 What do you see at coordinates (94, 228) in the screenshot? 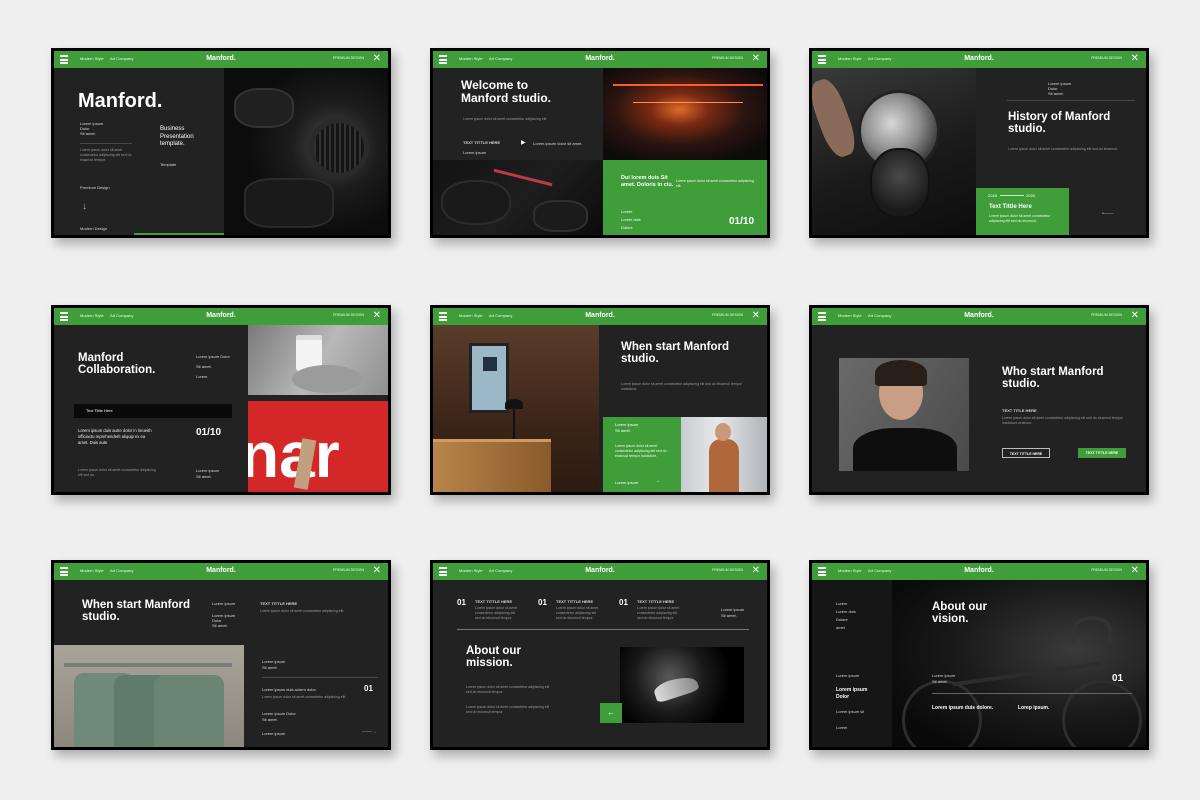
I see `text-line: Modern Design` at bounding box center [94, 228].